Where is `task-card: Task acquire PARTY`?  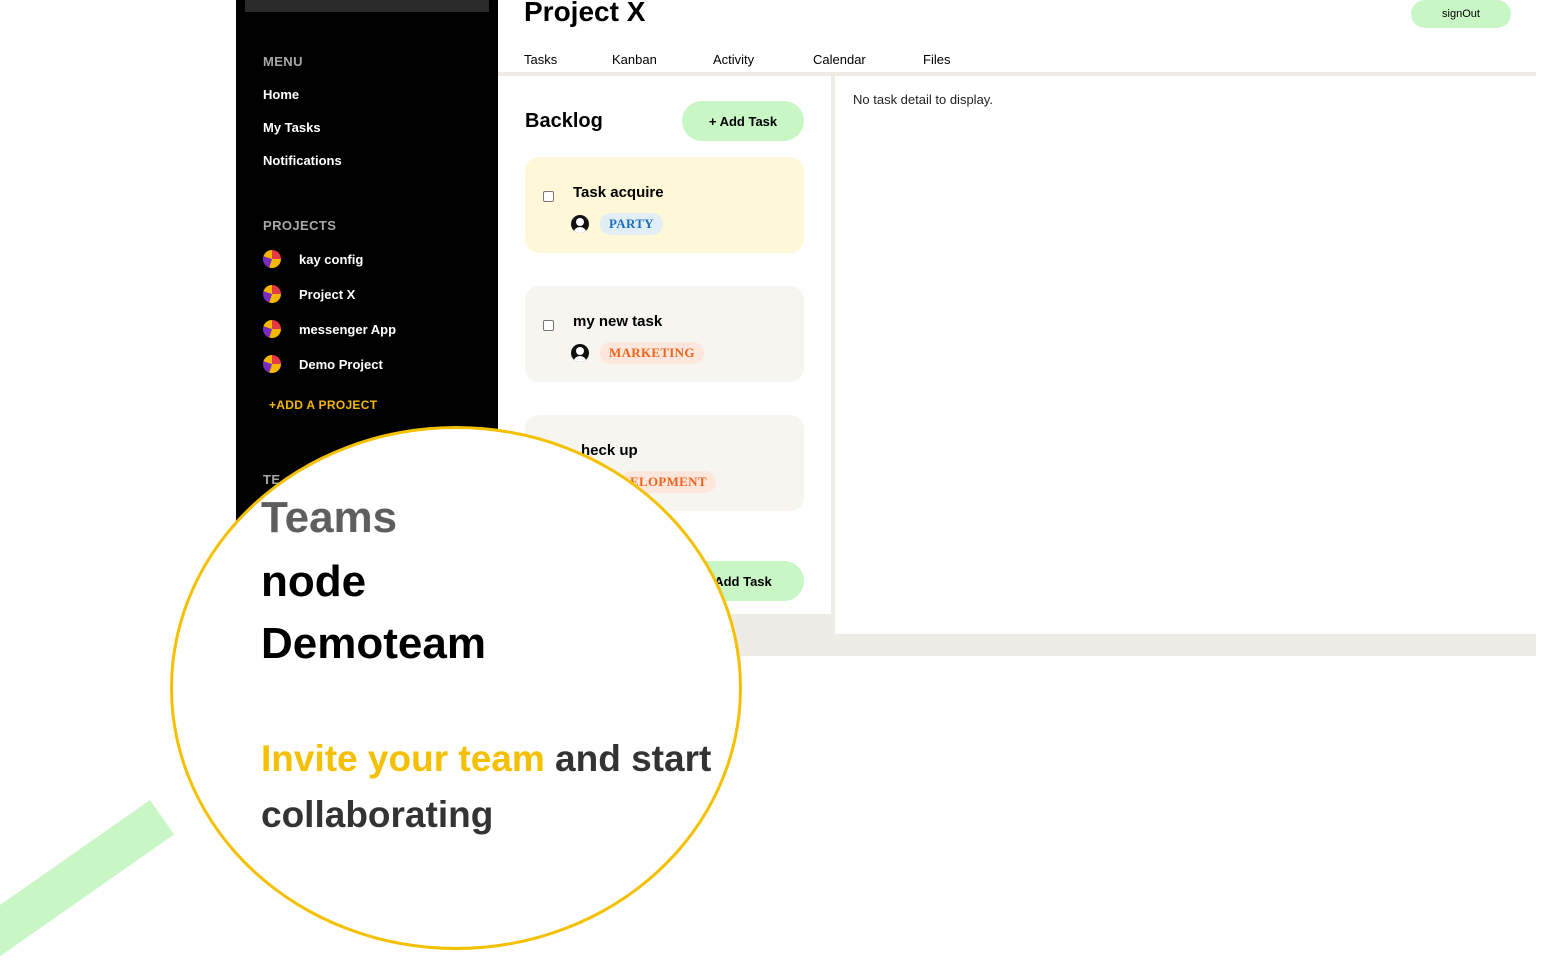
task-card: Task acquire PARTY is located at coordinates (664, 205).